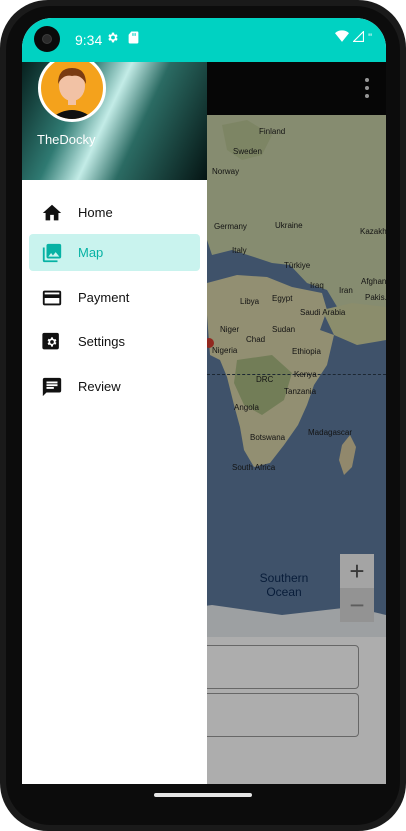  What do you see at coordinates (104, 297) in the screenshot?
I see `drawer-item-label: Payment` at bounding box center [104, 297].